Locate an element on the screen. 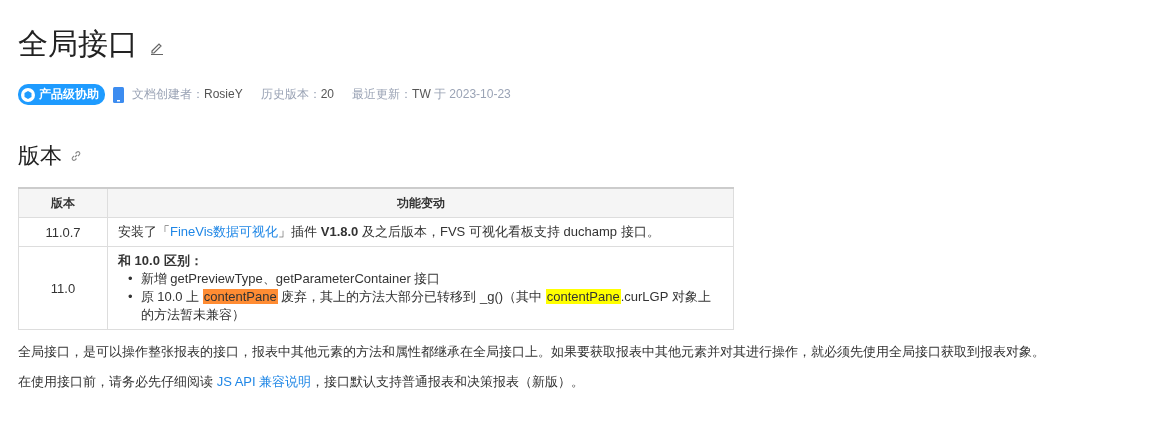 This screenshot has width=1157, height=441. meta-info: 最近更新：TW 于 2023-10-23 is located at coordinates (431, 94).